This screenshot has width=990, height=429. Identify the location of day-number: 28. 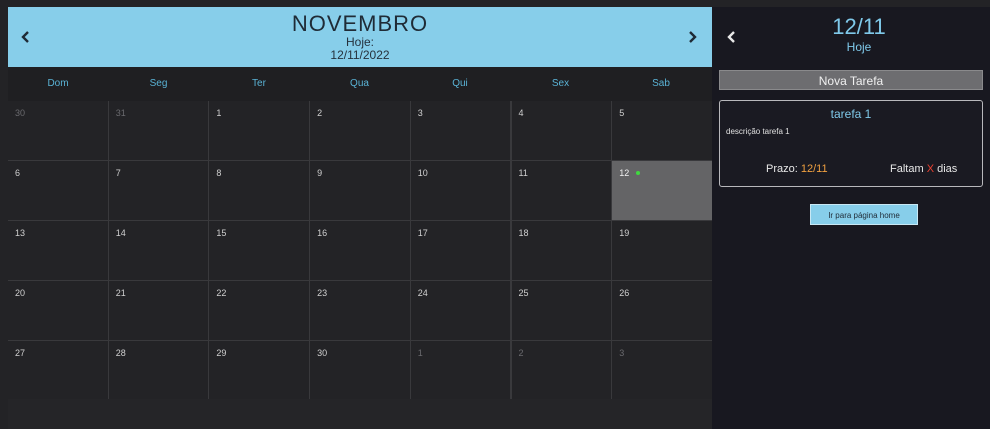
(120, 353).